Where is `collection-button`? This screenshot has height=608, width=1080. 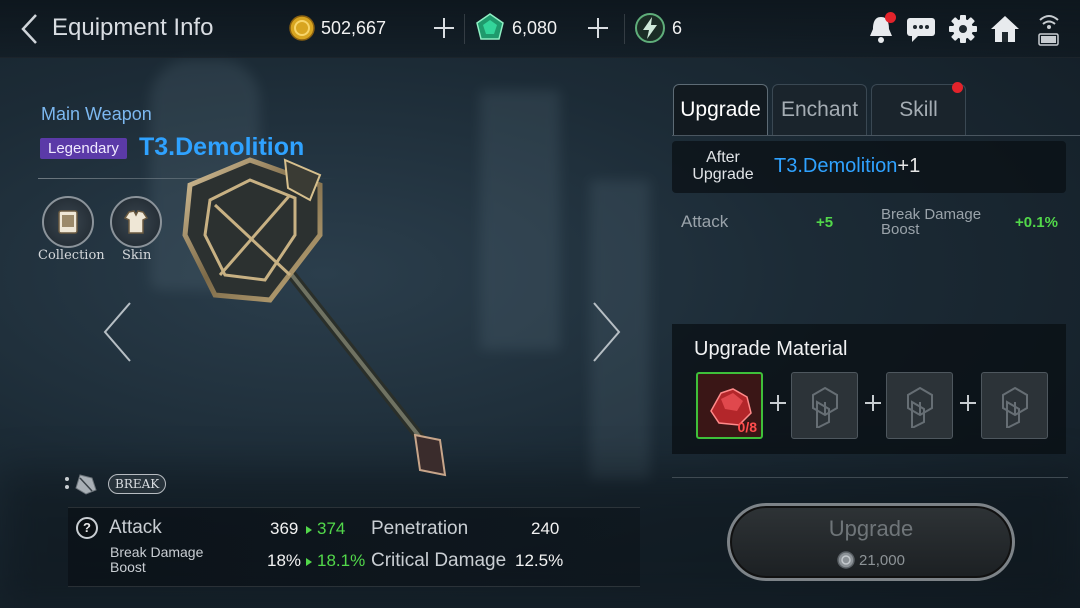 collection-button is located at coordinates (68, 222).